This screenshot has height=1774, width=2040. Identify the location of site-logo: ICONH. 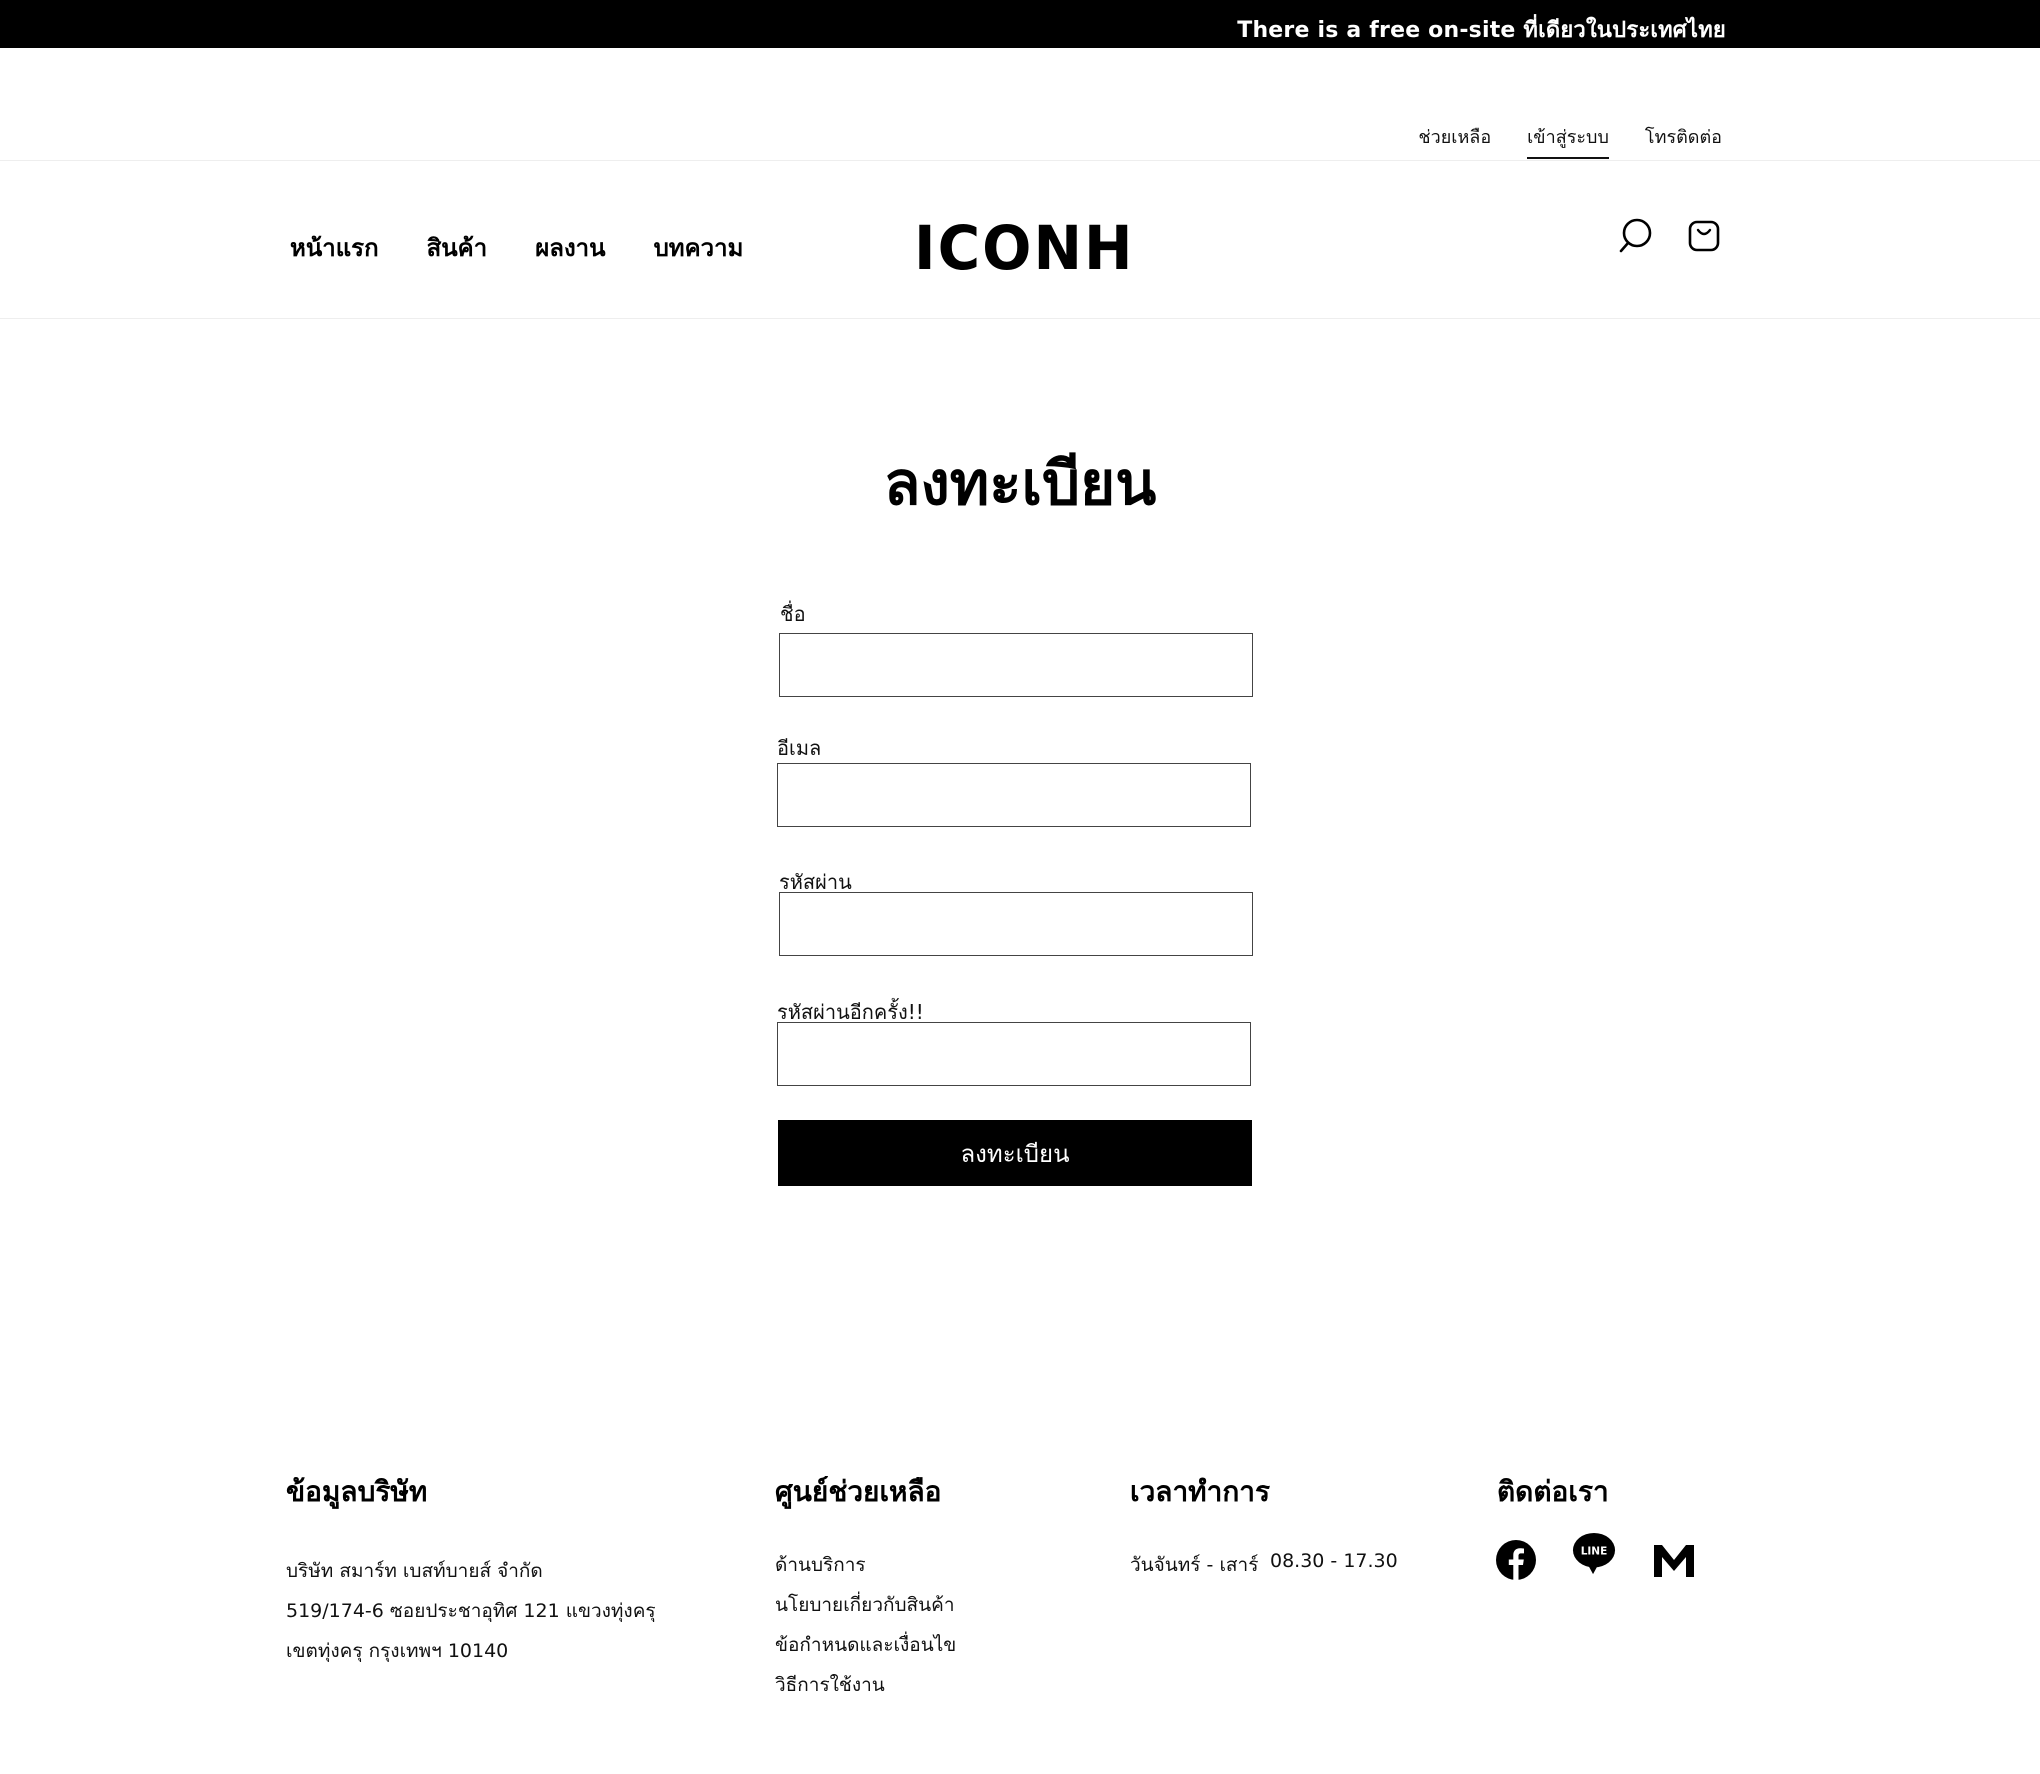
(1024, 247).